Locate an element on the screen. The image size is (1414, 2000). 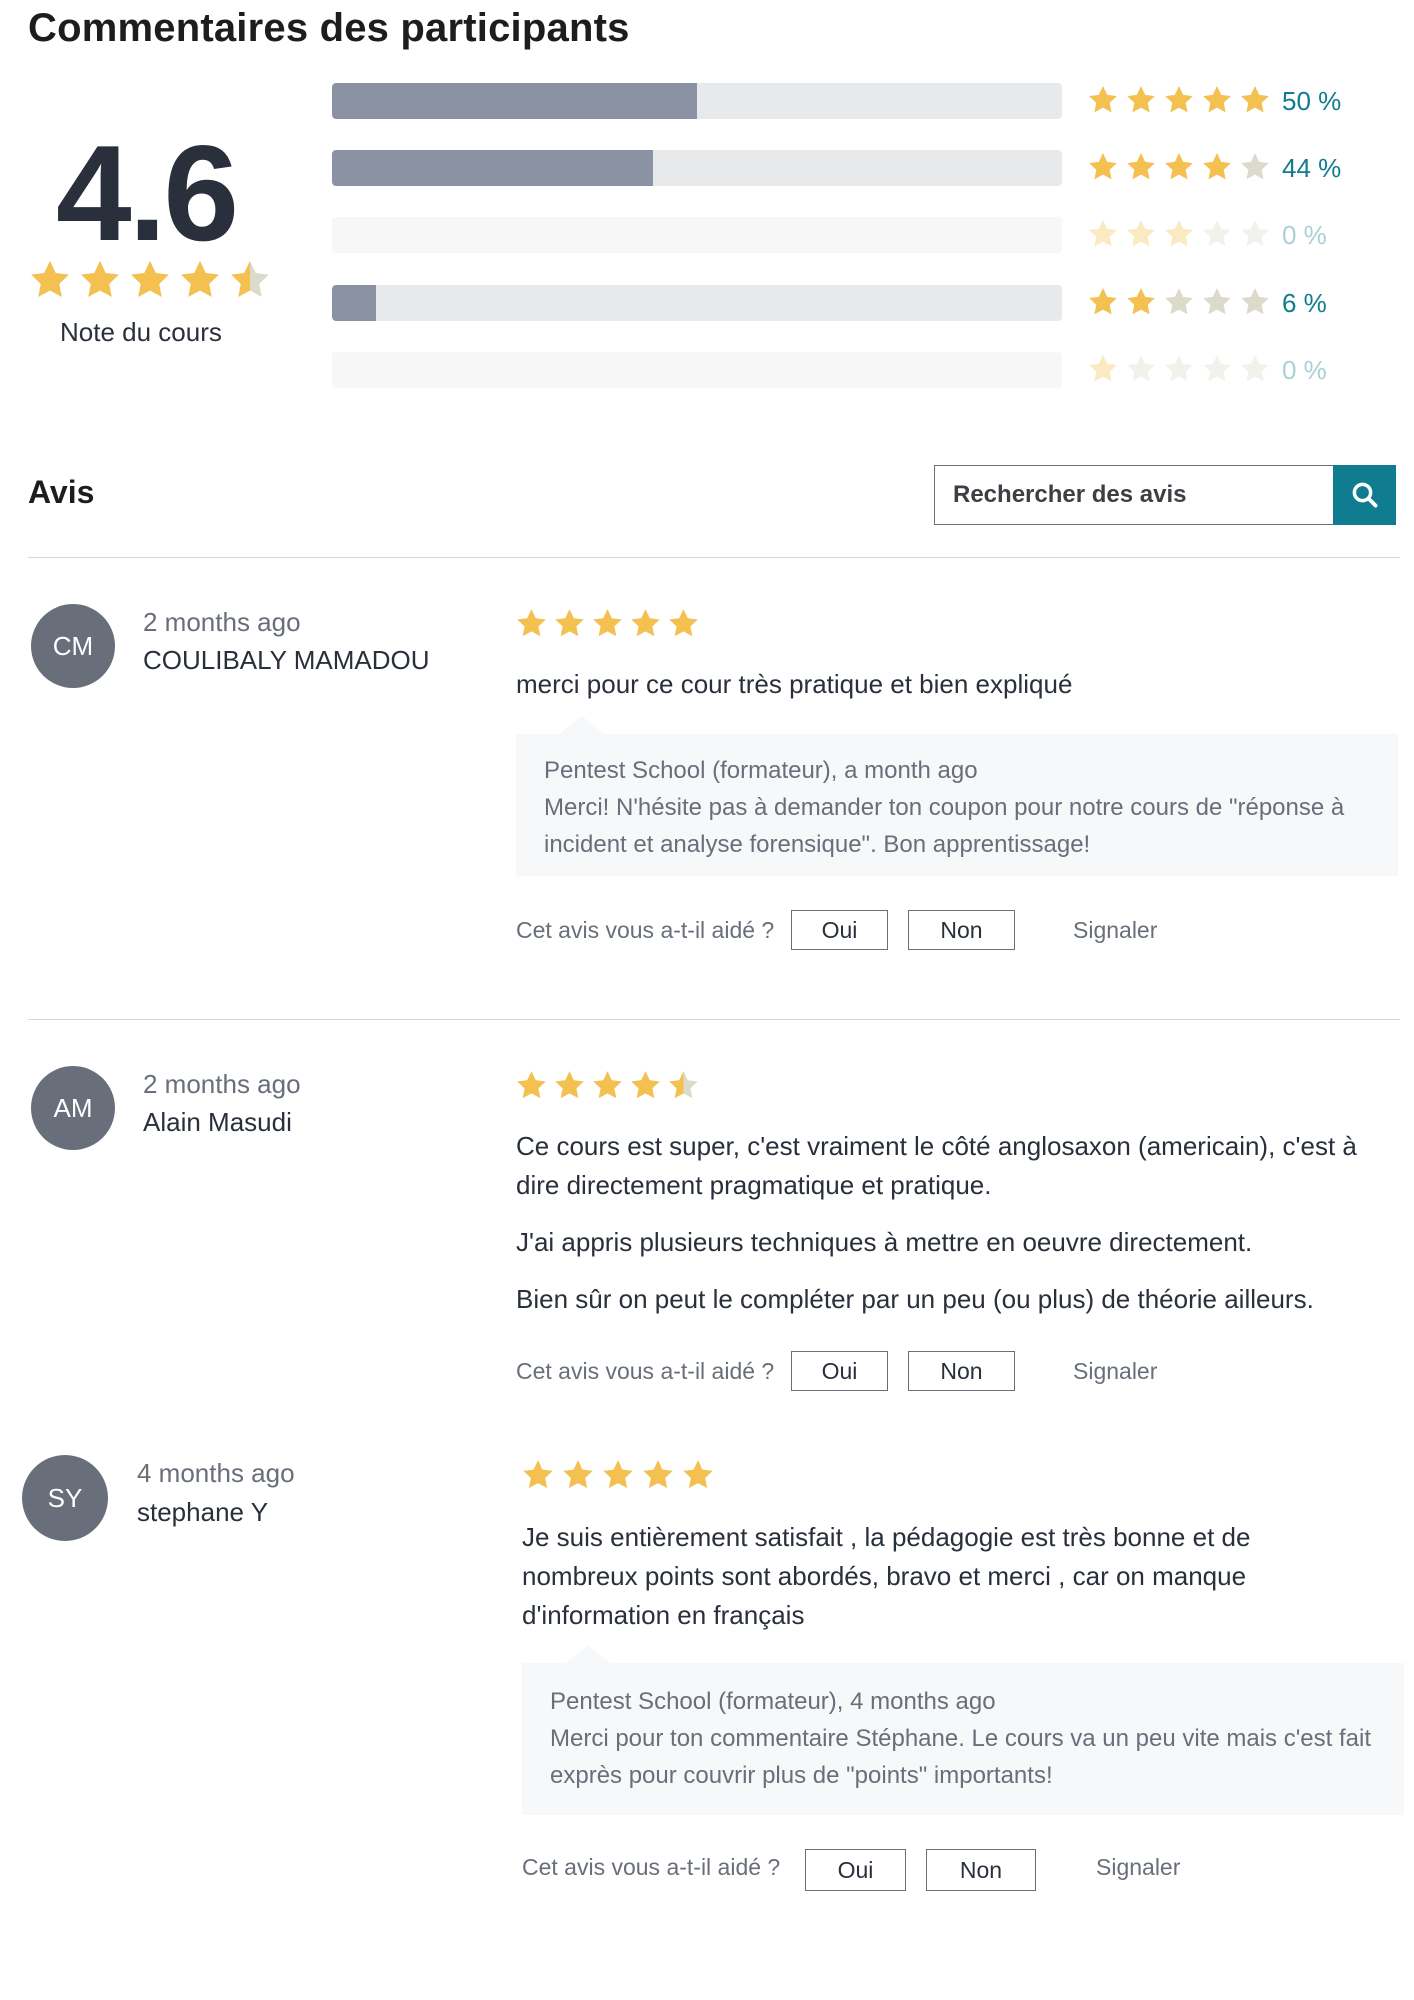
response-caret is located at coordinates (588, 1654).